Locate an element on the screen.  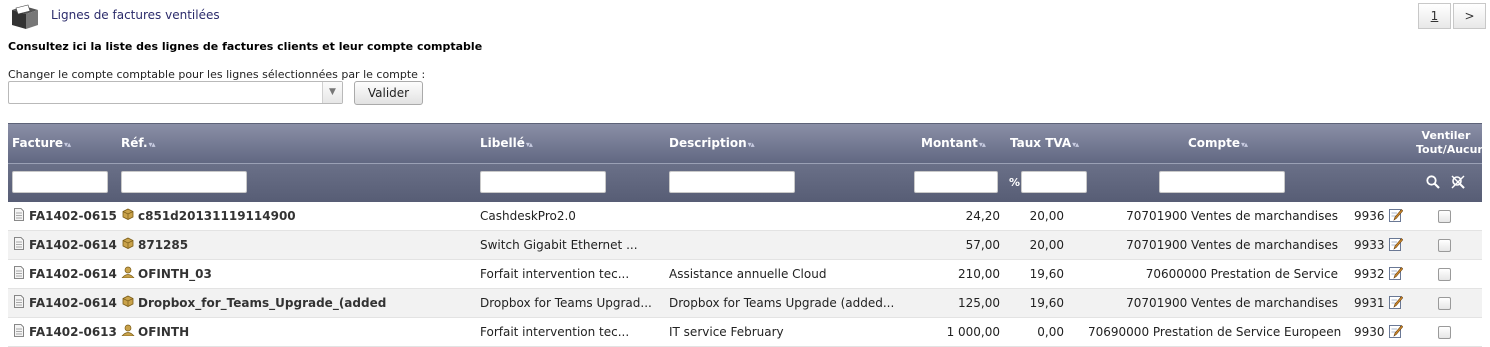
col-header-compte: Compte▾▴ is located at coordinates (1218, 143).